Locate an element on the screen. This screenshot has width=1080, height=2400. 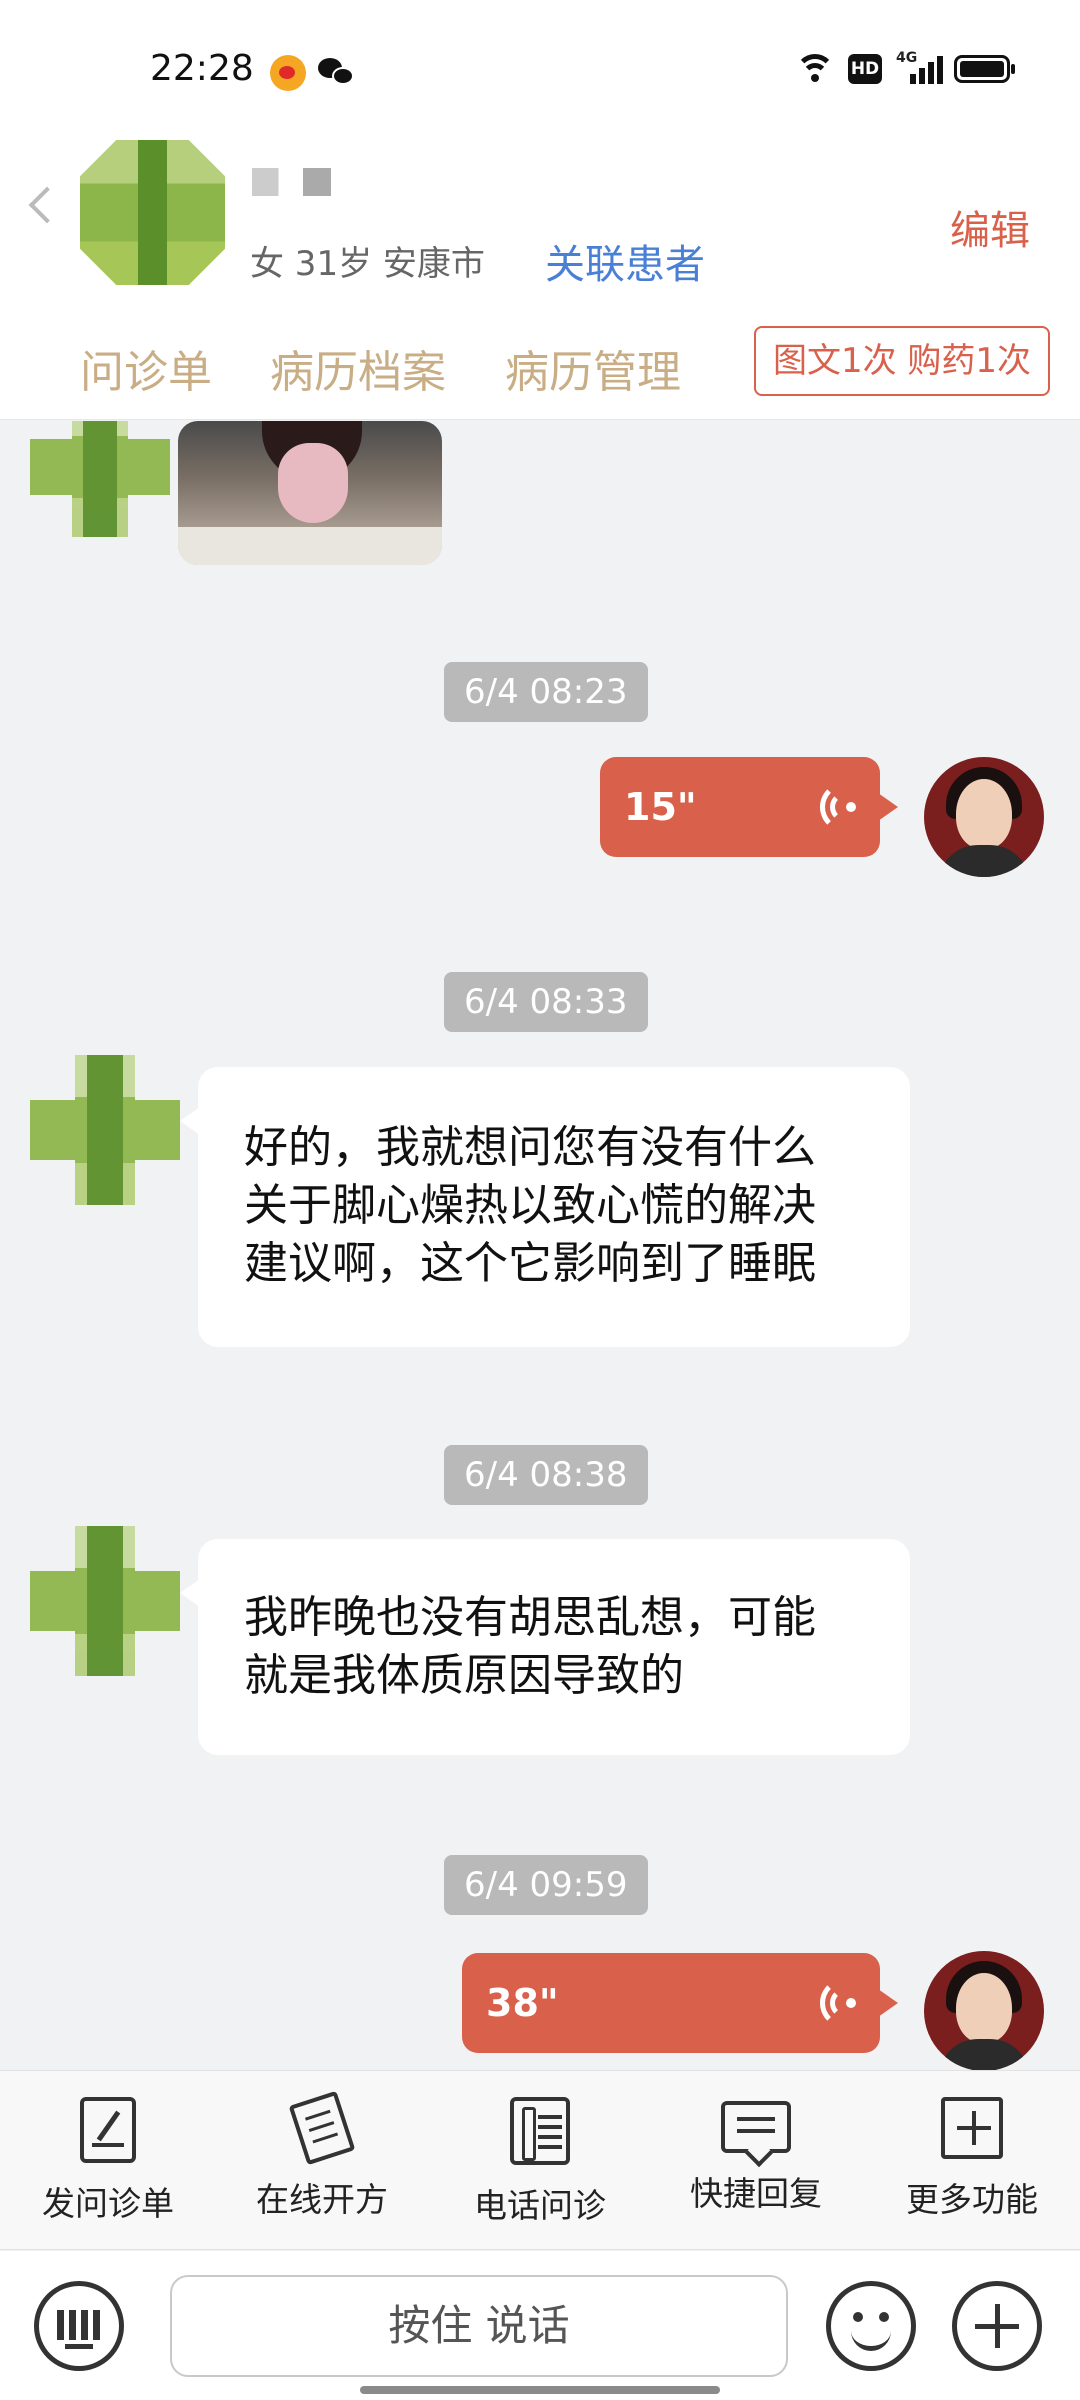
status-icons: HD 4G is located at coordinates (905, 67).